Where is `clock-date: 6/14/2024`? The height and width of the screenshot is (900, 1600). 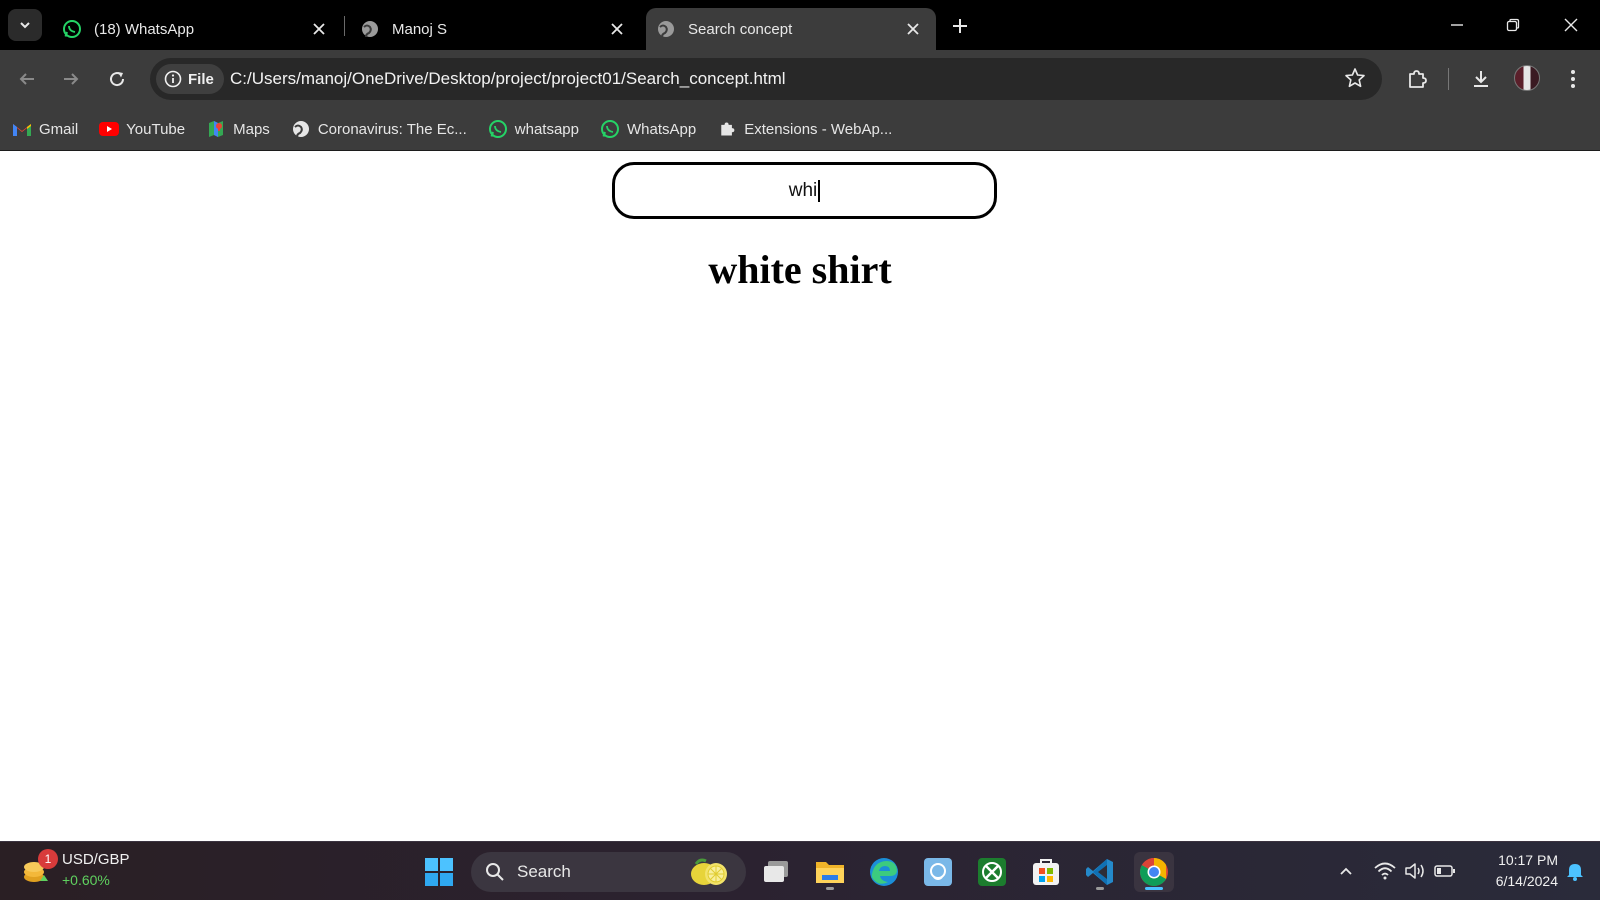
clock-date: 6/14/2024 is located at coordinates (1526, 881).